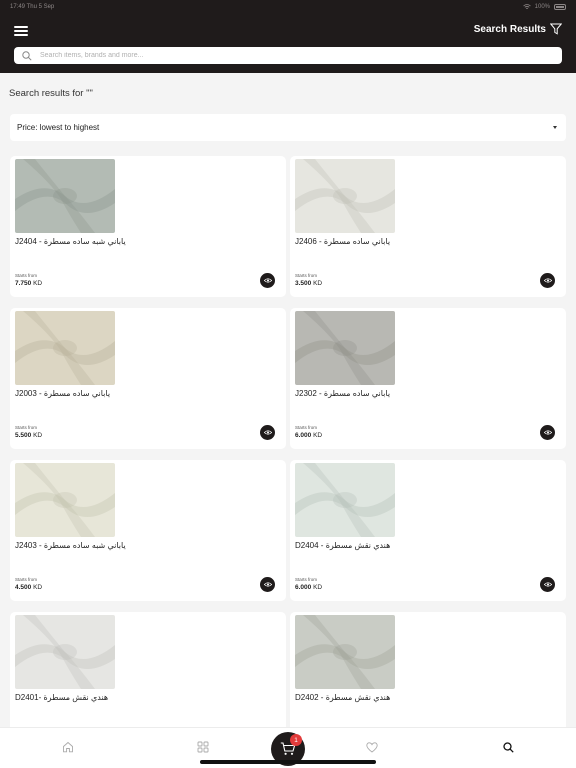  I want to click on nav-categories, so click(203, 747).